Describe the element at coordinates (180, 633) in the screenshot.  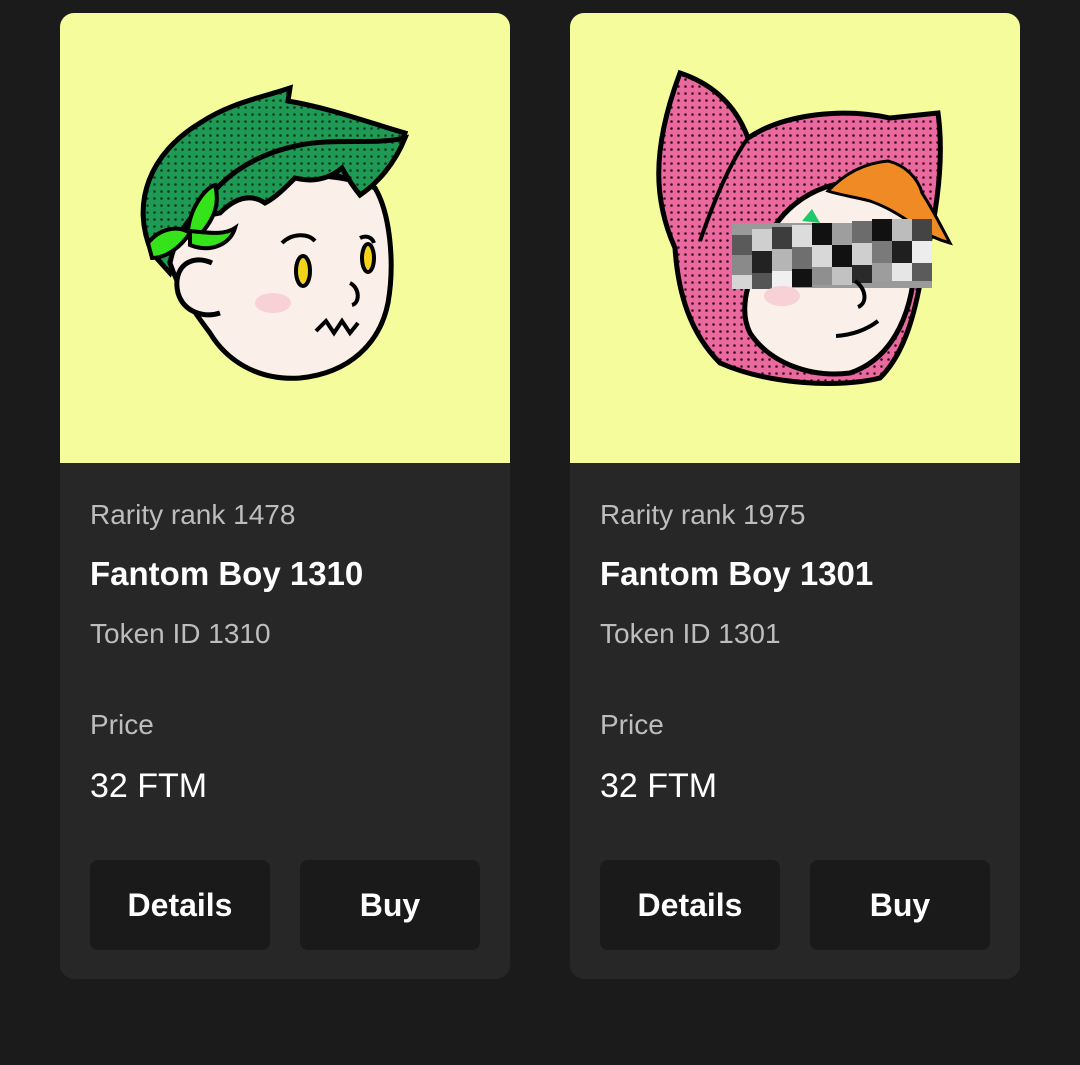
I see `token-id: Token ID 1310` at that location.